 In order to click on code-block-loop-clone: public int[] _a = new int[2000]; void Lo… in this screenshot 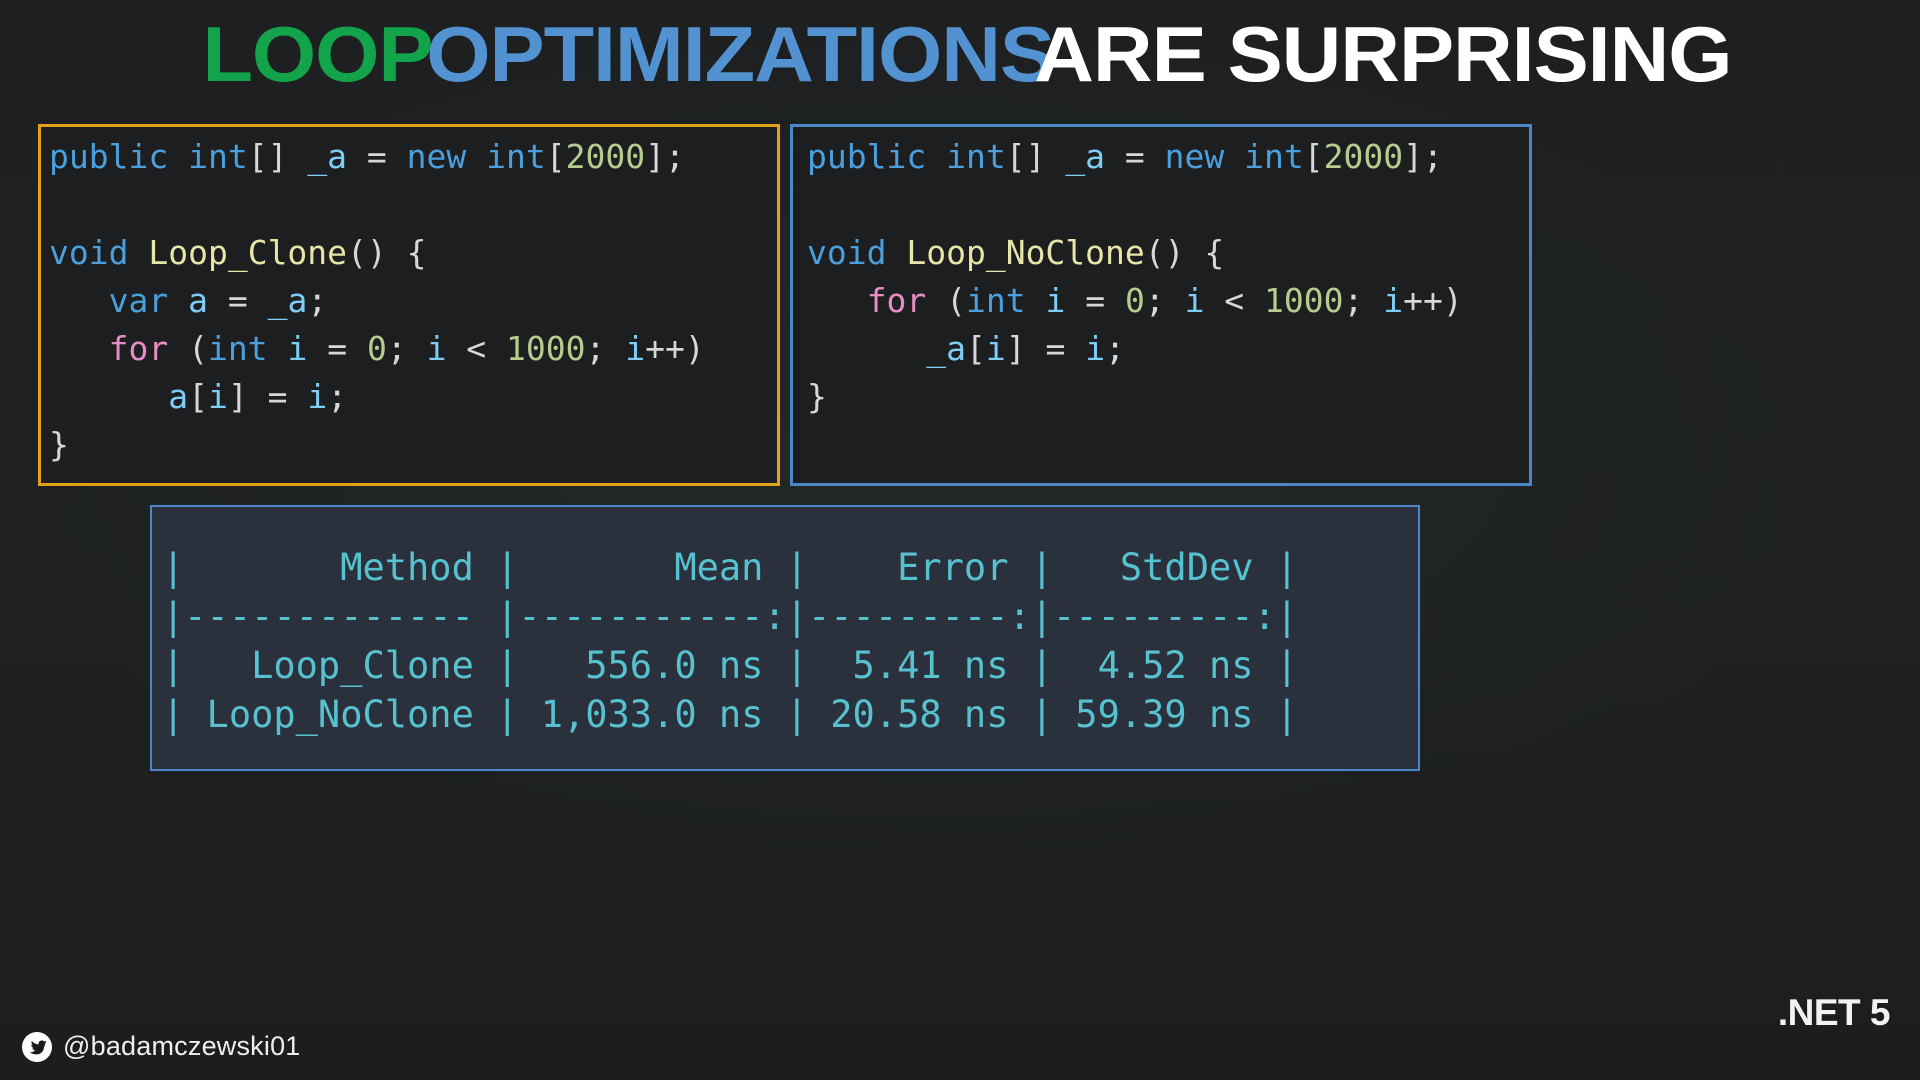, I will do `click(409, 298)`.